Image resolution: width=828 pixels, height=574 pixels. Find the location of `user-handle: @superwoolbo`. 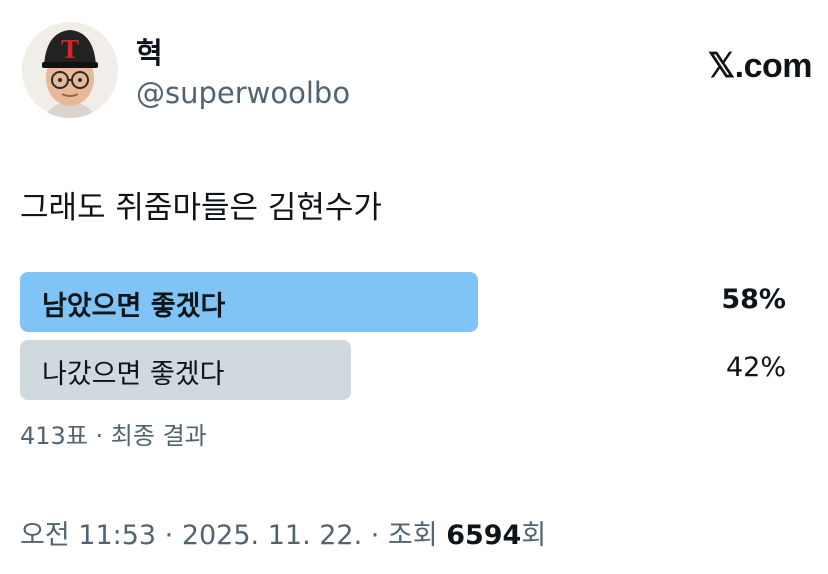

user-handle: @superwoolbo is located at coordinates (243, 93).